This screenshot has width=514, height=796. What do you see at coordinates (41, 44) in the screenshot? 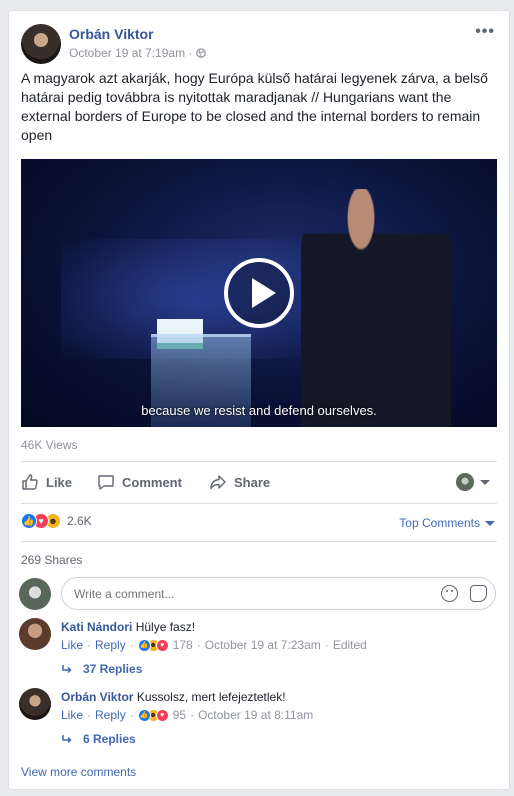
I see `author-avatar` at bounding box center [41, 44].